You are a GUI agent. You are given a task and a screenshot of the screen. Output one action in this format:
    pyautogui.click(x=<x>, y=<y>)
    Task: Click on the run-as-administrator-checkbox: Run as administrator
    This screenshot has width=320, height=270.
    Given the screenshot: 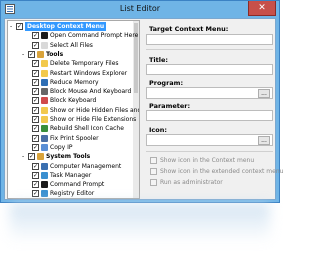 What is the action you would take?
    pyautogui.click(x=210, y=183)
    